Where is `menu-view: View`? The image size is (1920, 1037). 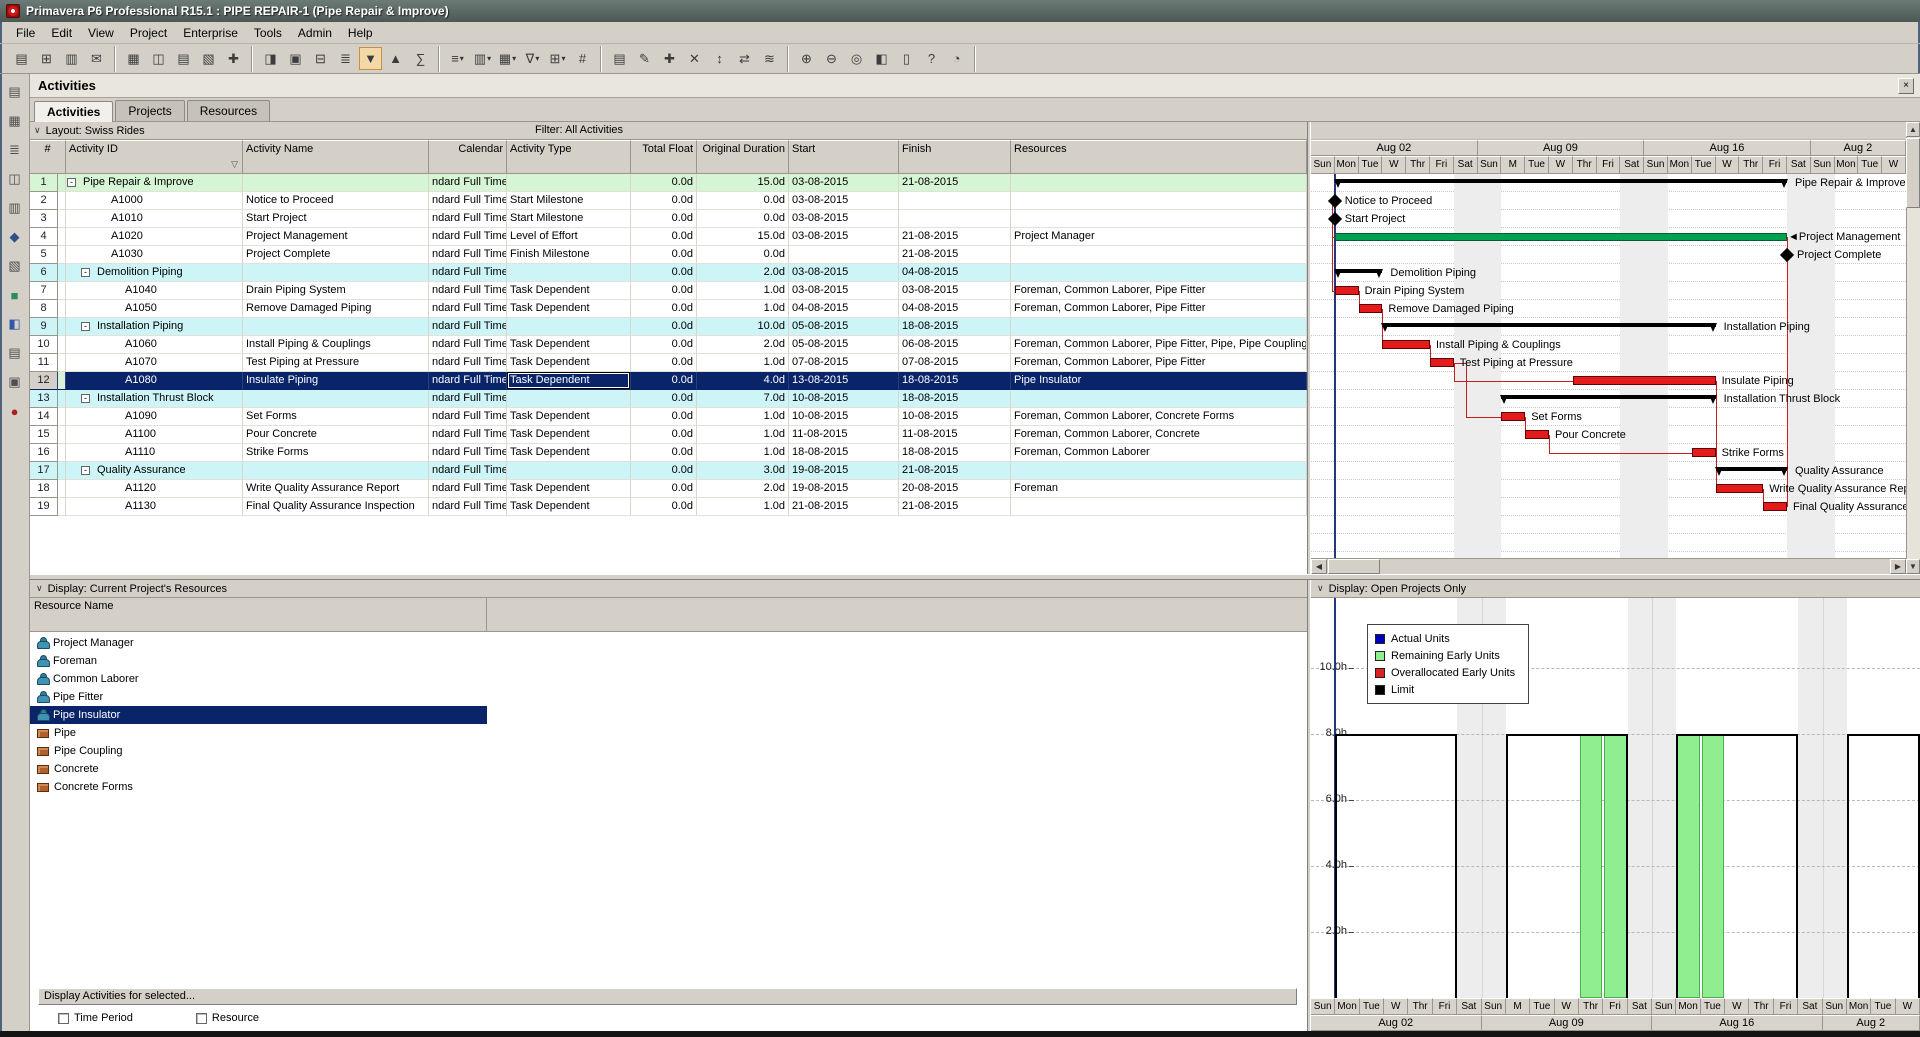 menu-view: View is located at coordinates (101, 33).